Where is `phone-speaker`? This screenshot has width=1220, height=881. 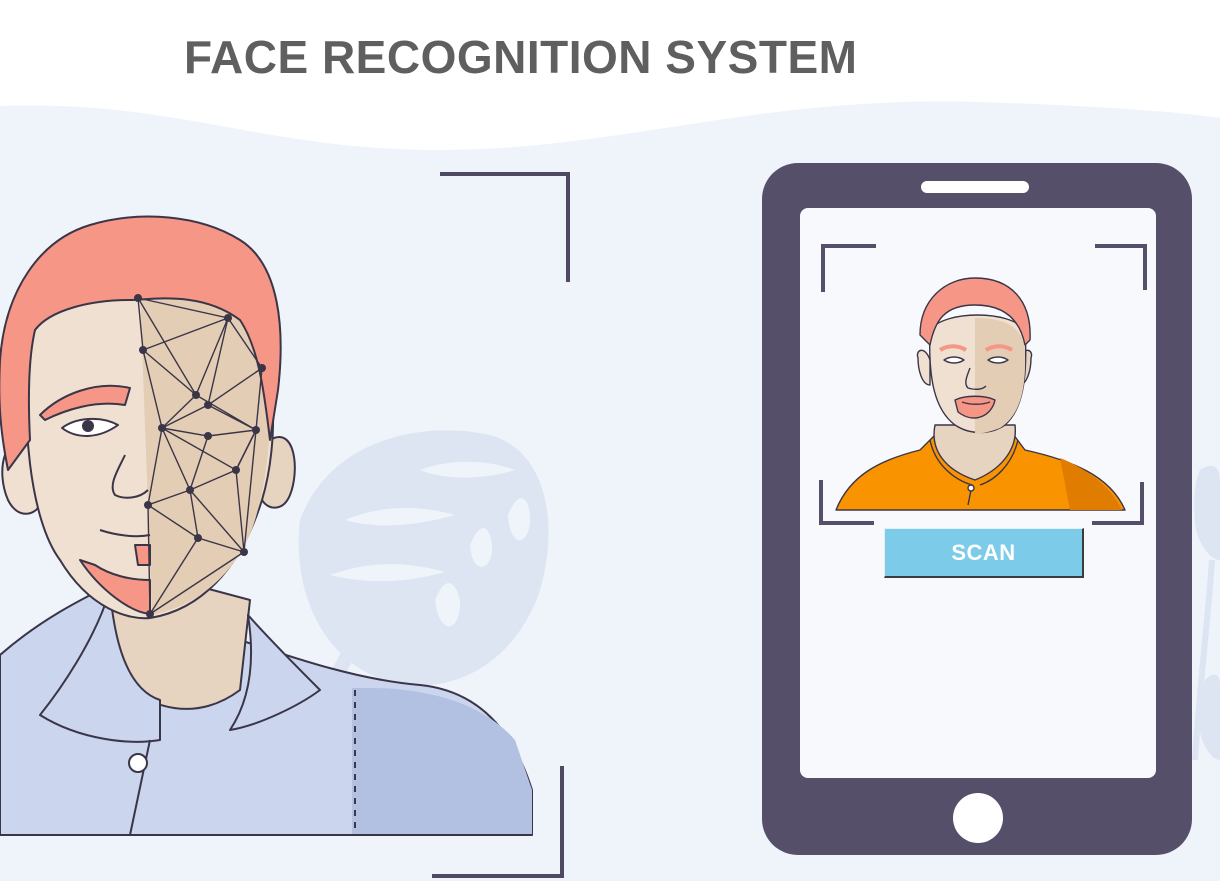
phone-speaker is located at coordinates (975, 187).